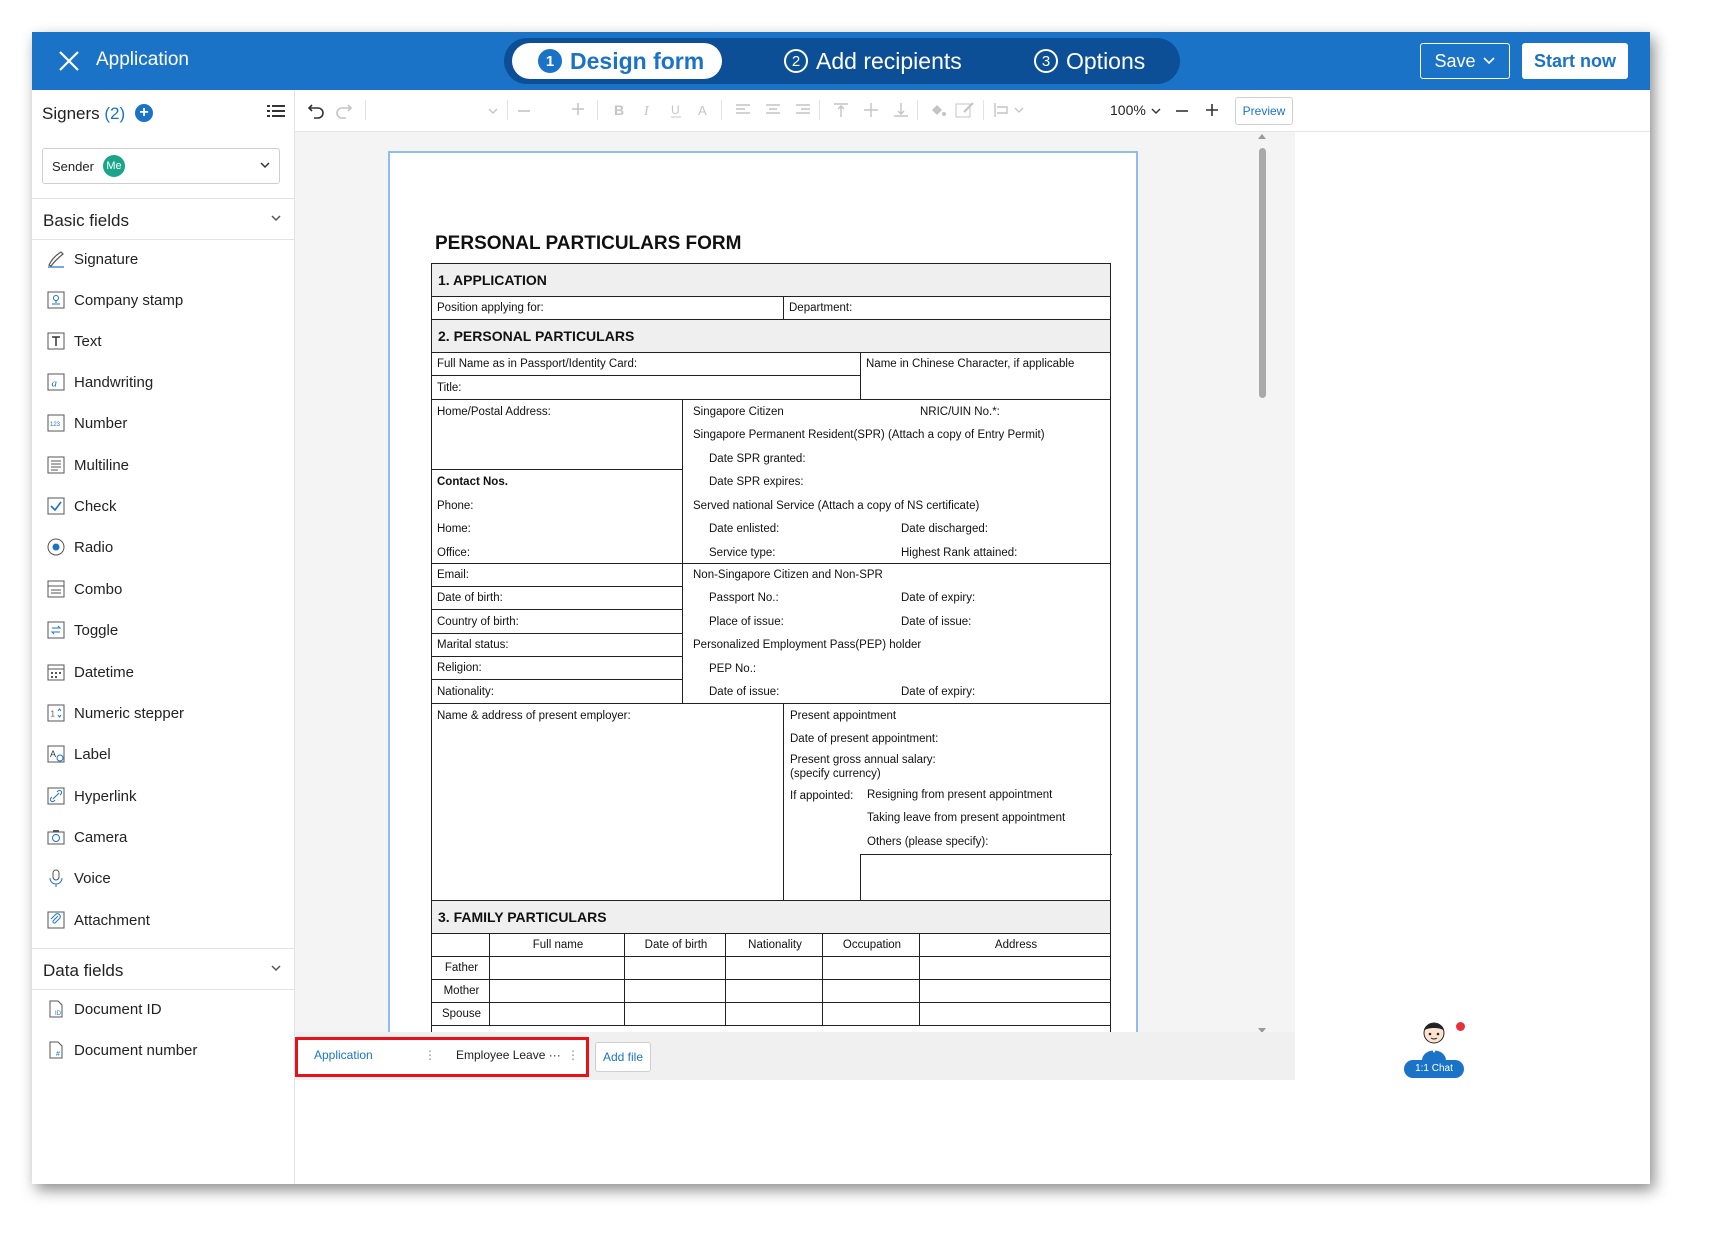  Describe the element at coordinates (53, 714) in the screenshot. I see `svg-text: 1` at that location.